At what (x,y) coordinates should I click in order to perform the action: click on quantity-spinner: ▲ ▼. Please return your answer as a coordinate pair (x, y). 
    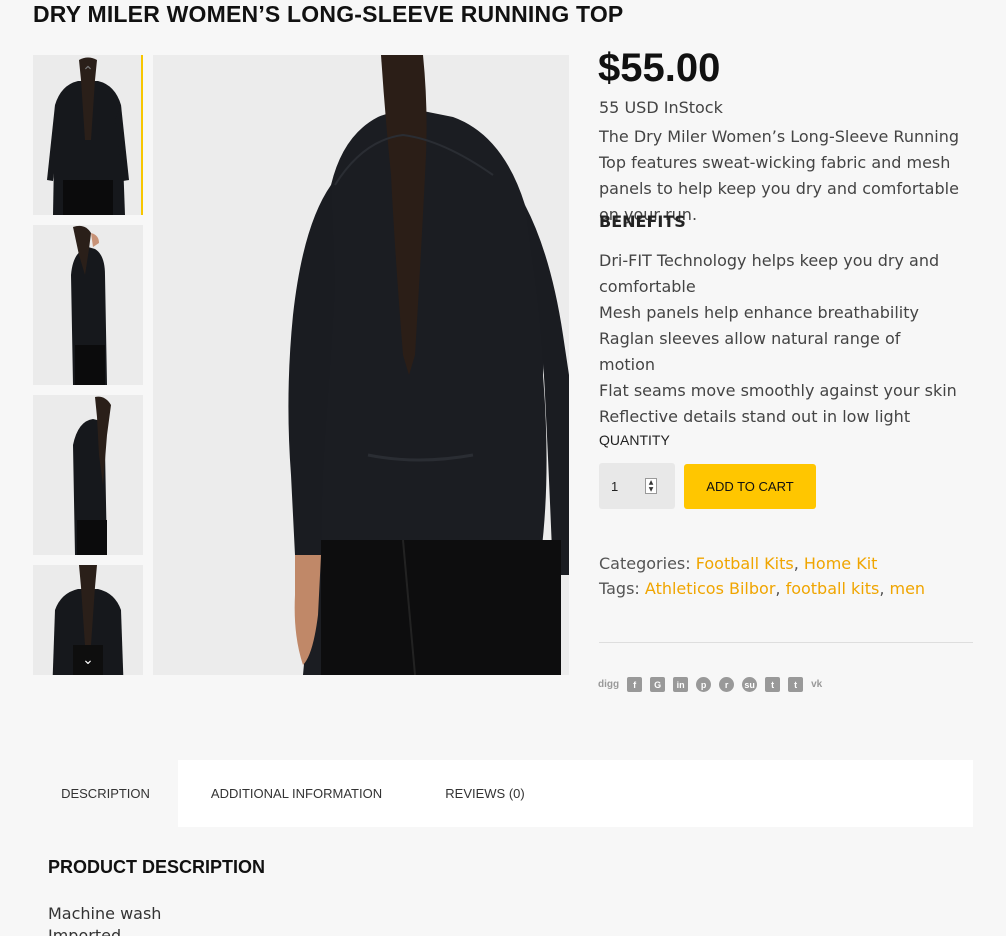
    Looking at the image, I should click on (651, 486).